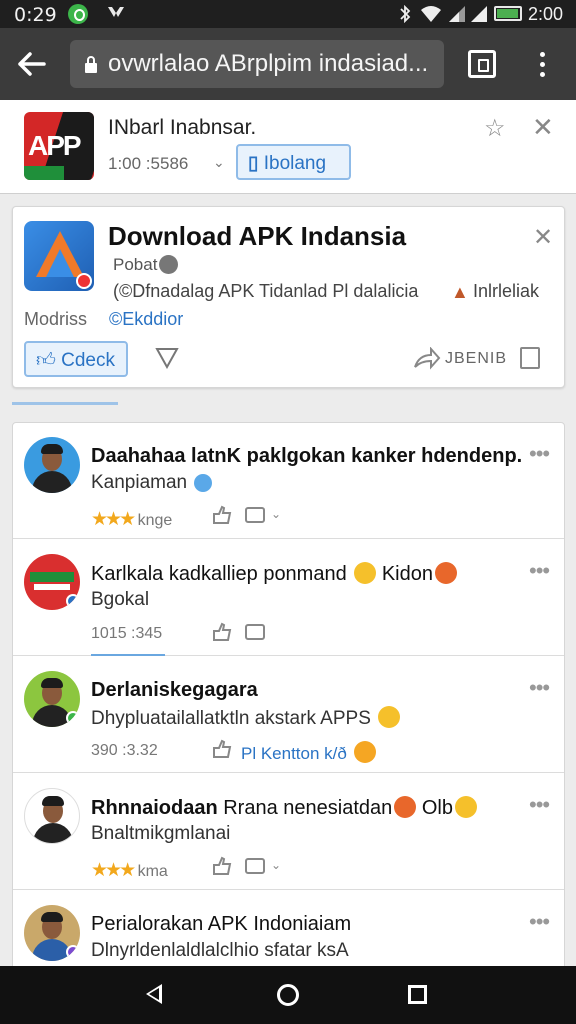 The image size is (576, 1024). I want to click on post-title-rest: Rrana nenesiatdan, so click(308, 808).